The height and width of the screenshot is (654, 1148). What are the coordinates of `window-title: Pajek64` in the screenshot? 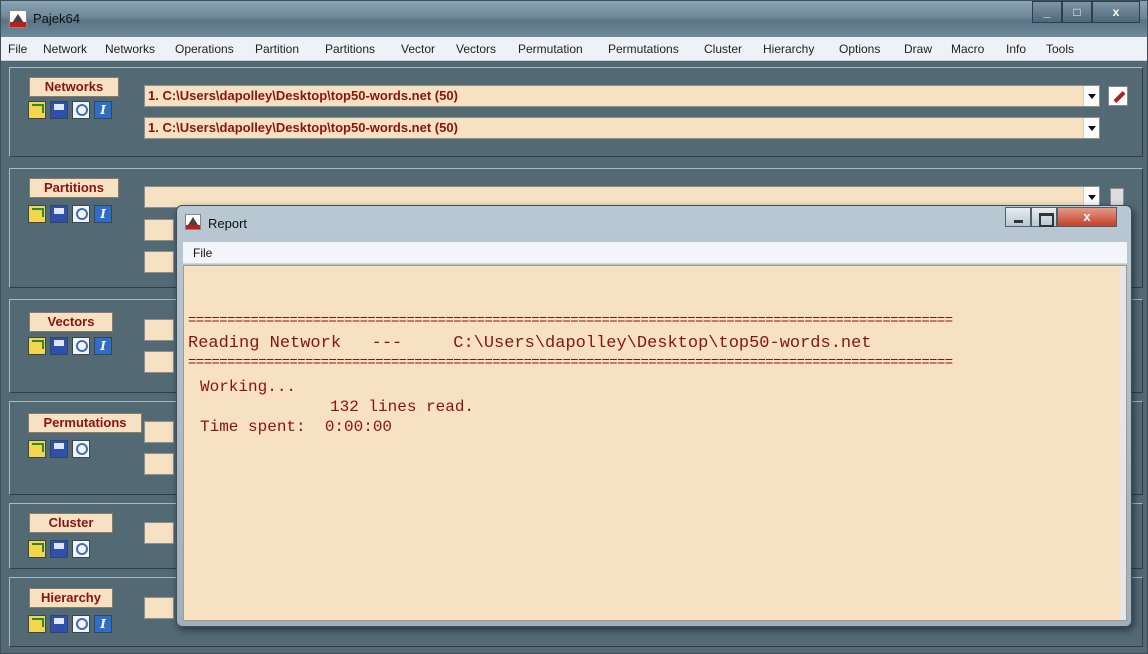 It's located at (56, 18).